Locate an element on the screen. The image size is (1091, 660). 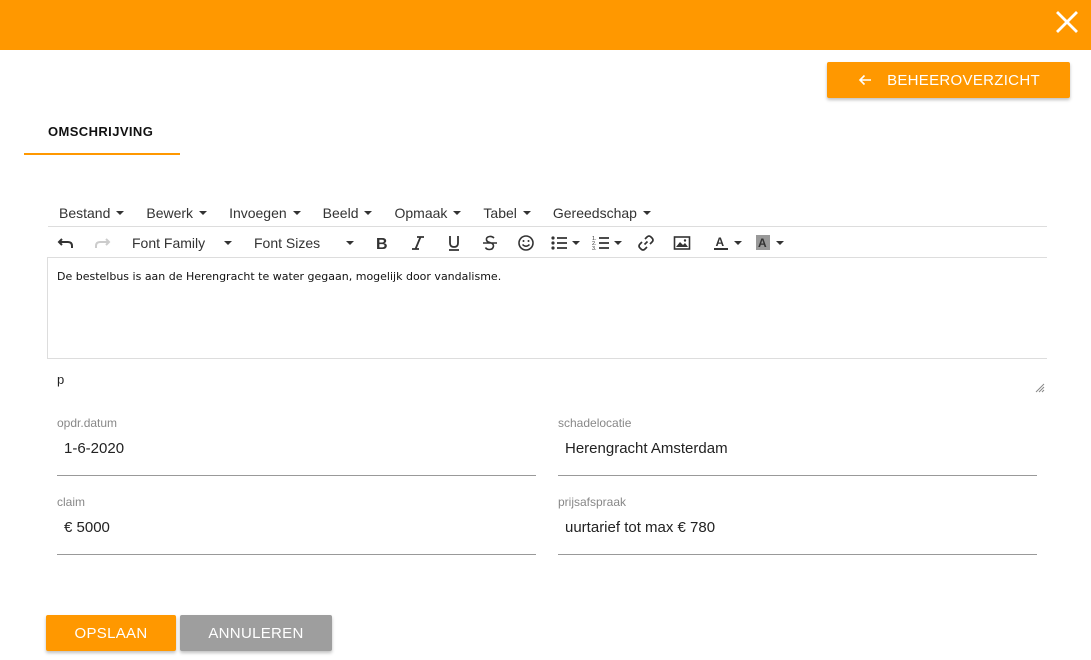
bold-icon: B is located at coordinates (382, 244).